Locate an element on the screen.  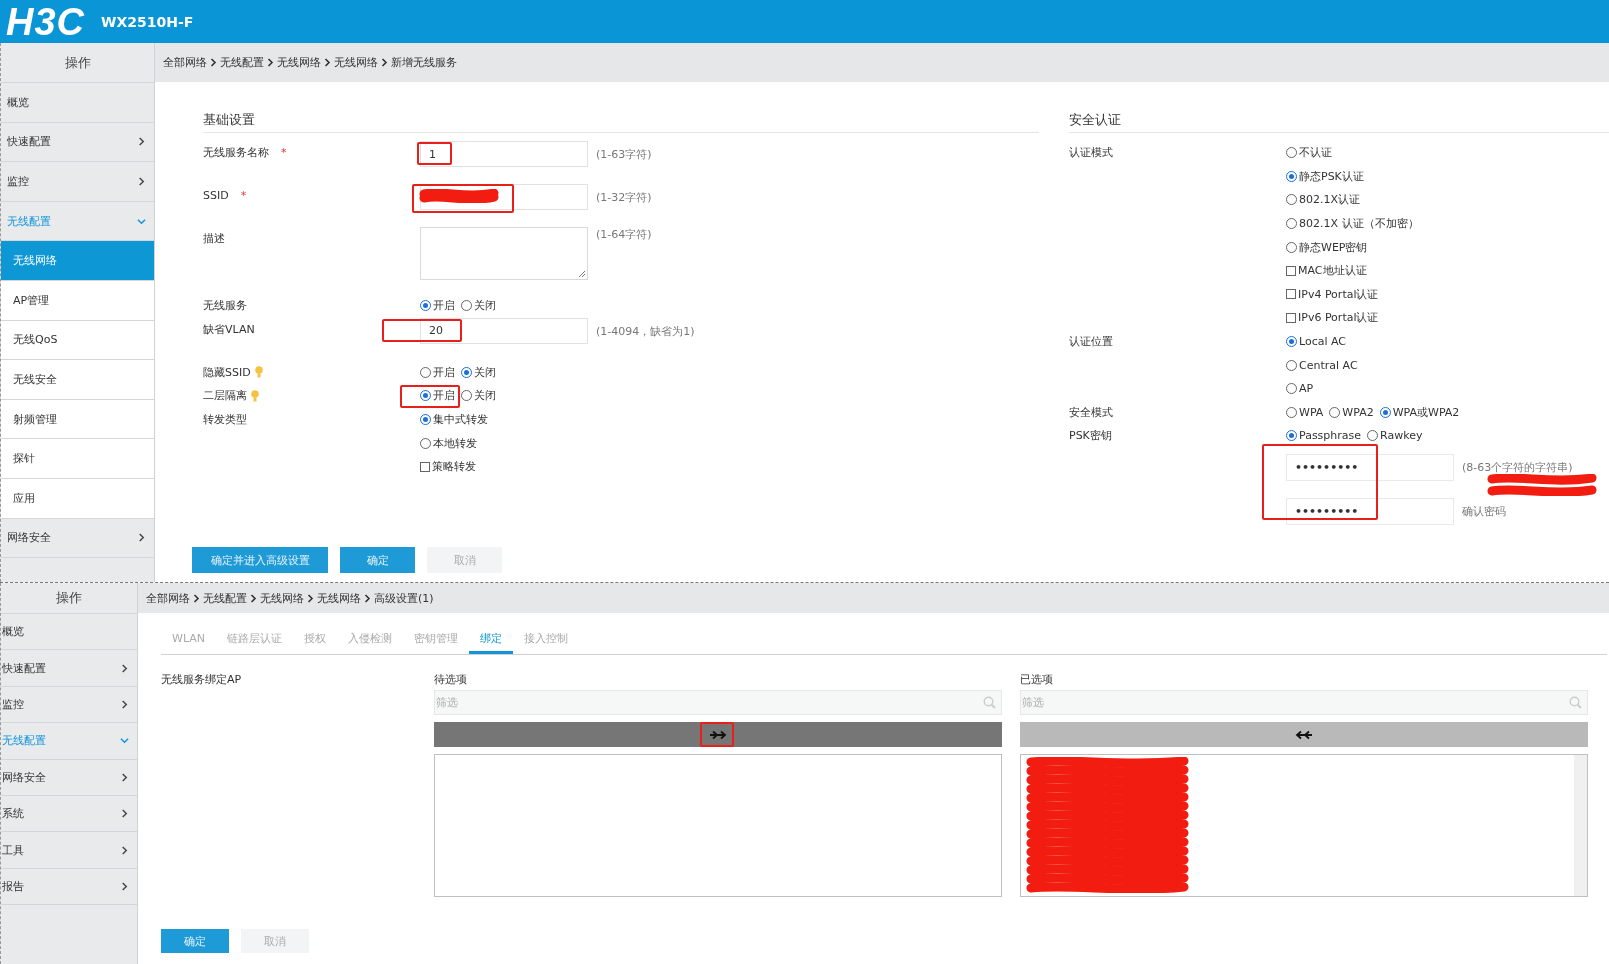
section-title: 基础设置 is located at coordinates (621, 120).